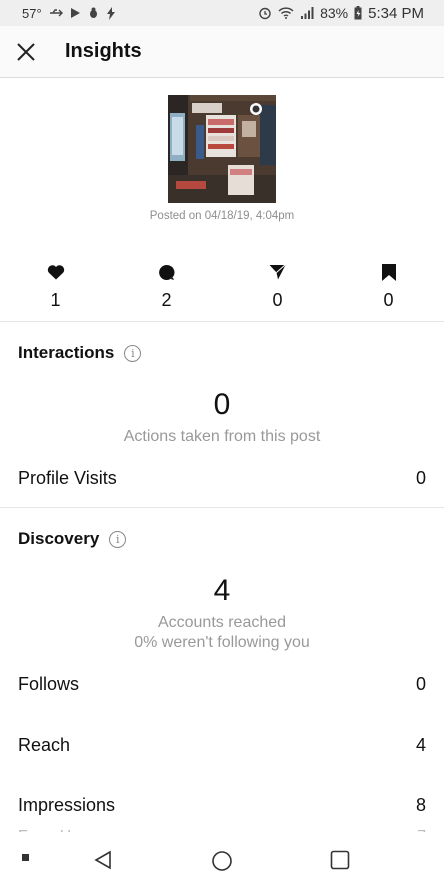 Image resolution: width=444 pixels, height=888 pixels. I want to click on shares-stat: 0, so click(277, 286).